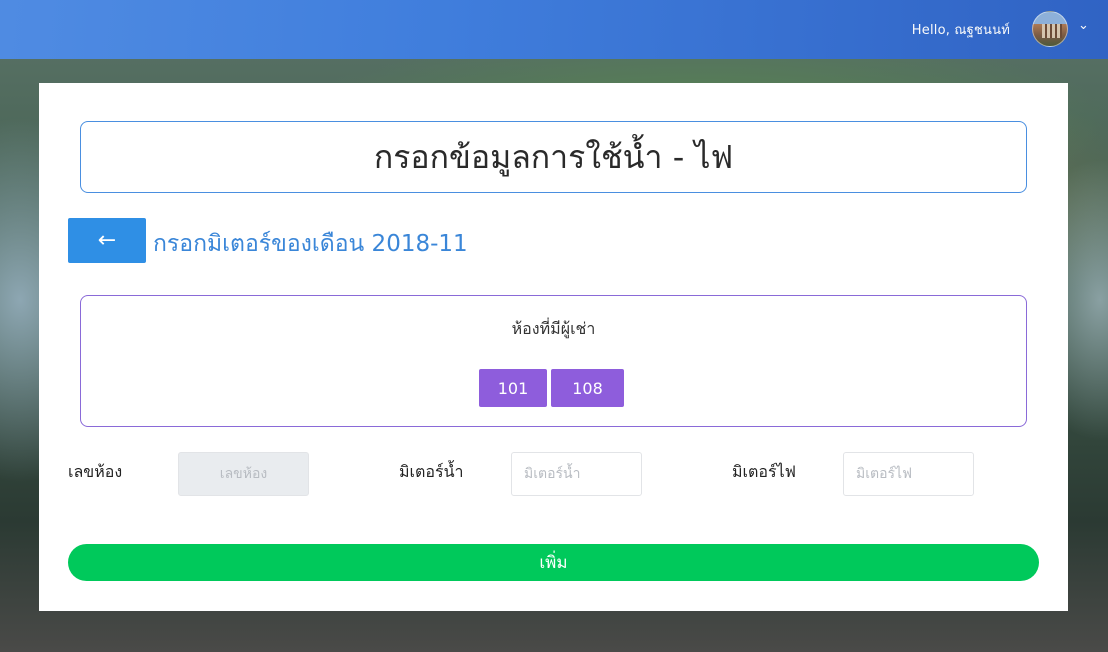 This screenshot has width=1108, height=652. Describe the element at coordinates (1050, 29) in the screenshot. I see `user-avatar` at that location.